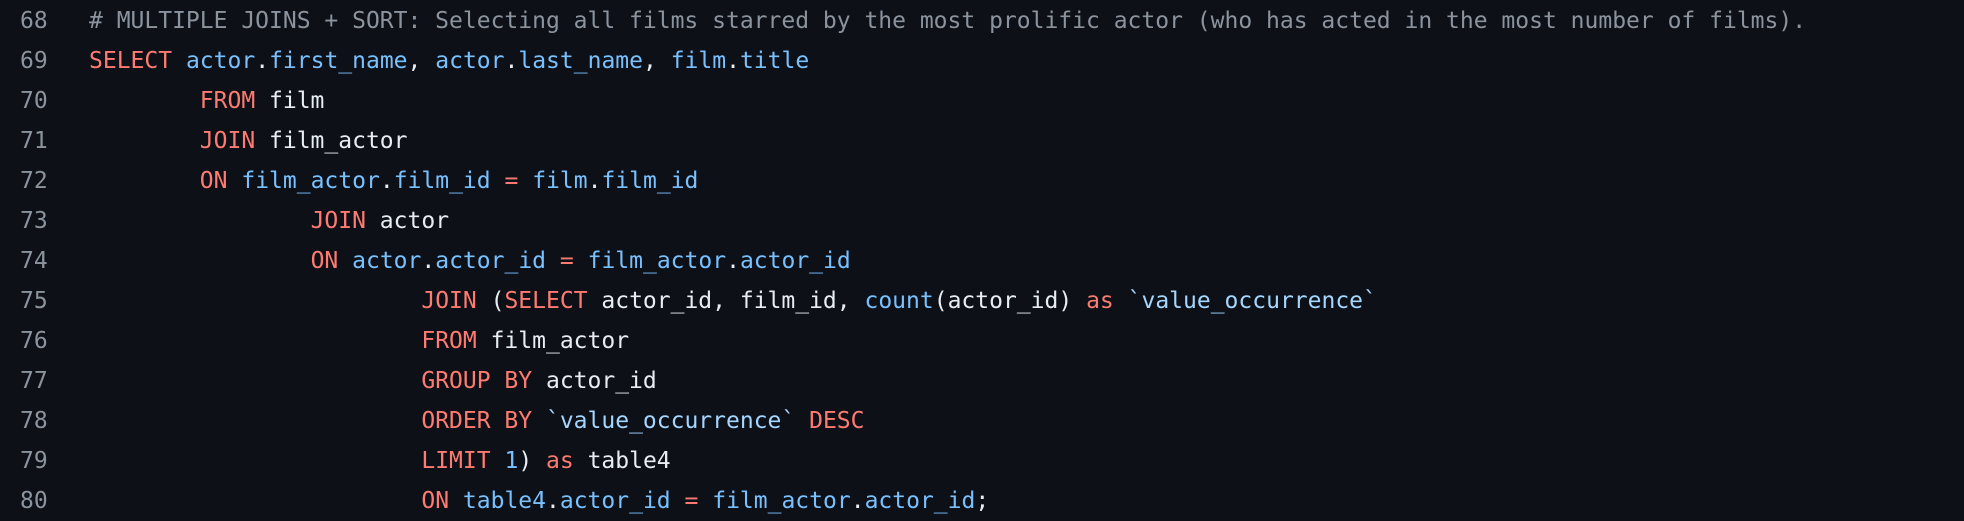  What do you see at coordinates (43, 21) in the screenshot?
I see `line-number: 68` at bounding box center [43, 21].